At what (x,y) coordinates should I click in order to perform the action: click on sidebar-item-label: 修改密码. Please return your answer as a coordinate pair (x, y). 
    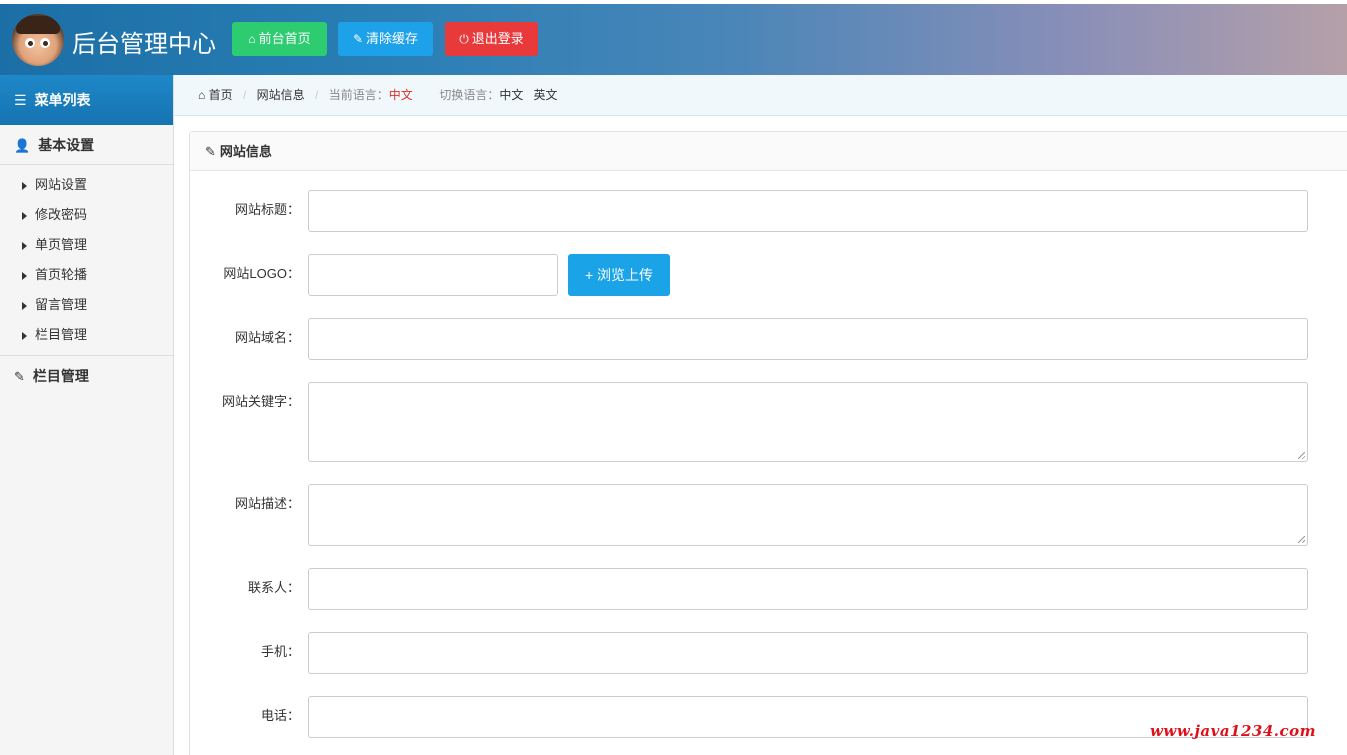
    Looking at the image, I should click on (61, 214).